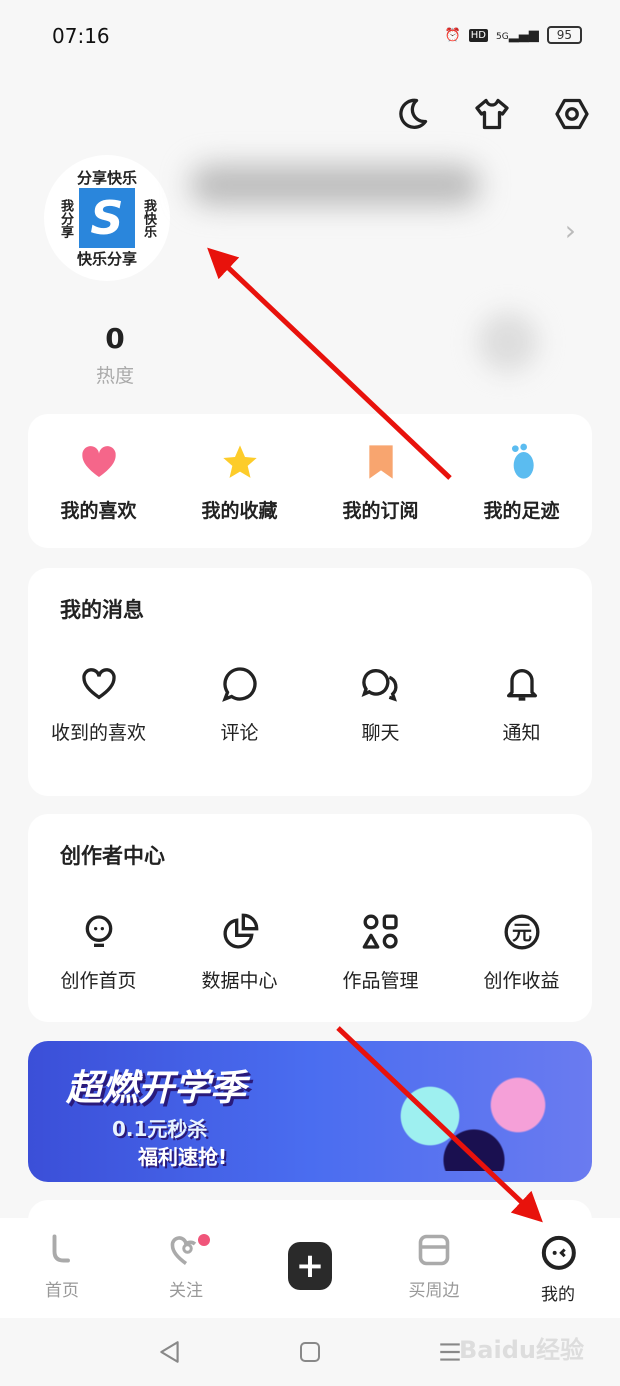 This screenshot has width=620, height=1386. Describe the element at coordinates (61, 1248) in the screenshot. I see `home-icon` at that location.